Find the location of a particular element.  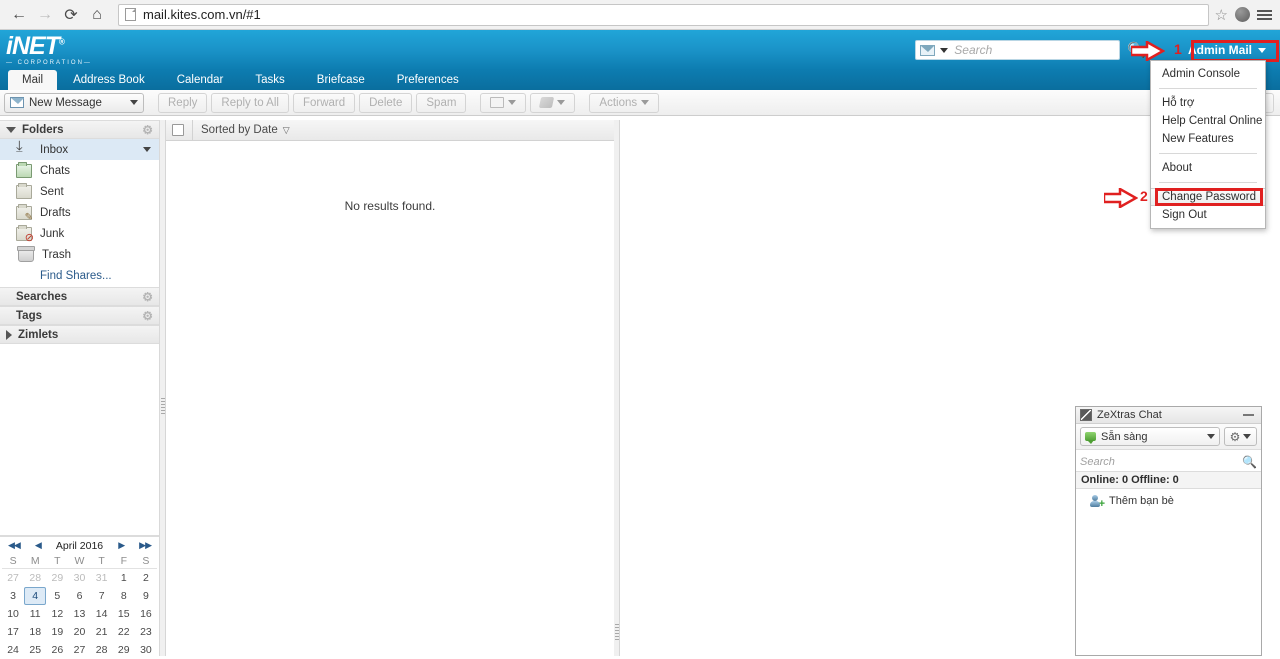

tab-calendar: Calendar is located at coordinates (200, 80).